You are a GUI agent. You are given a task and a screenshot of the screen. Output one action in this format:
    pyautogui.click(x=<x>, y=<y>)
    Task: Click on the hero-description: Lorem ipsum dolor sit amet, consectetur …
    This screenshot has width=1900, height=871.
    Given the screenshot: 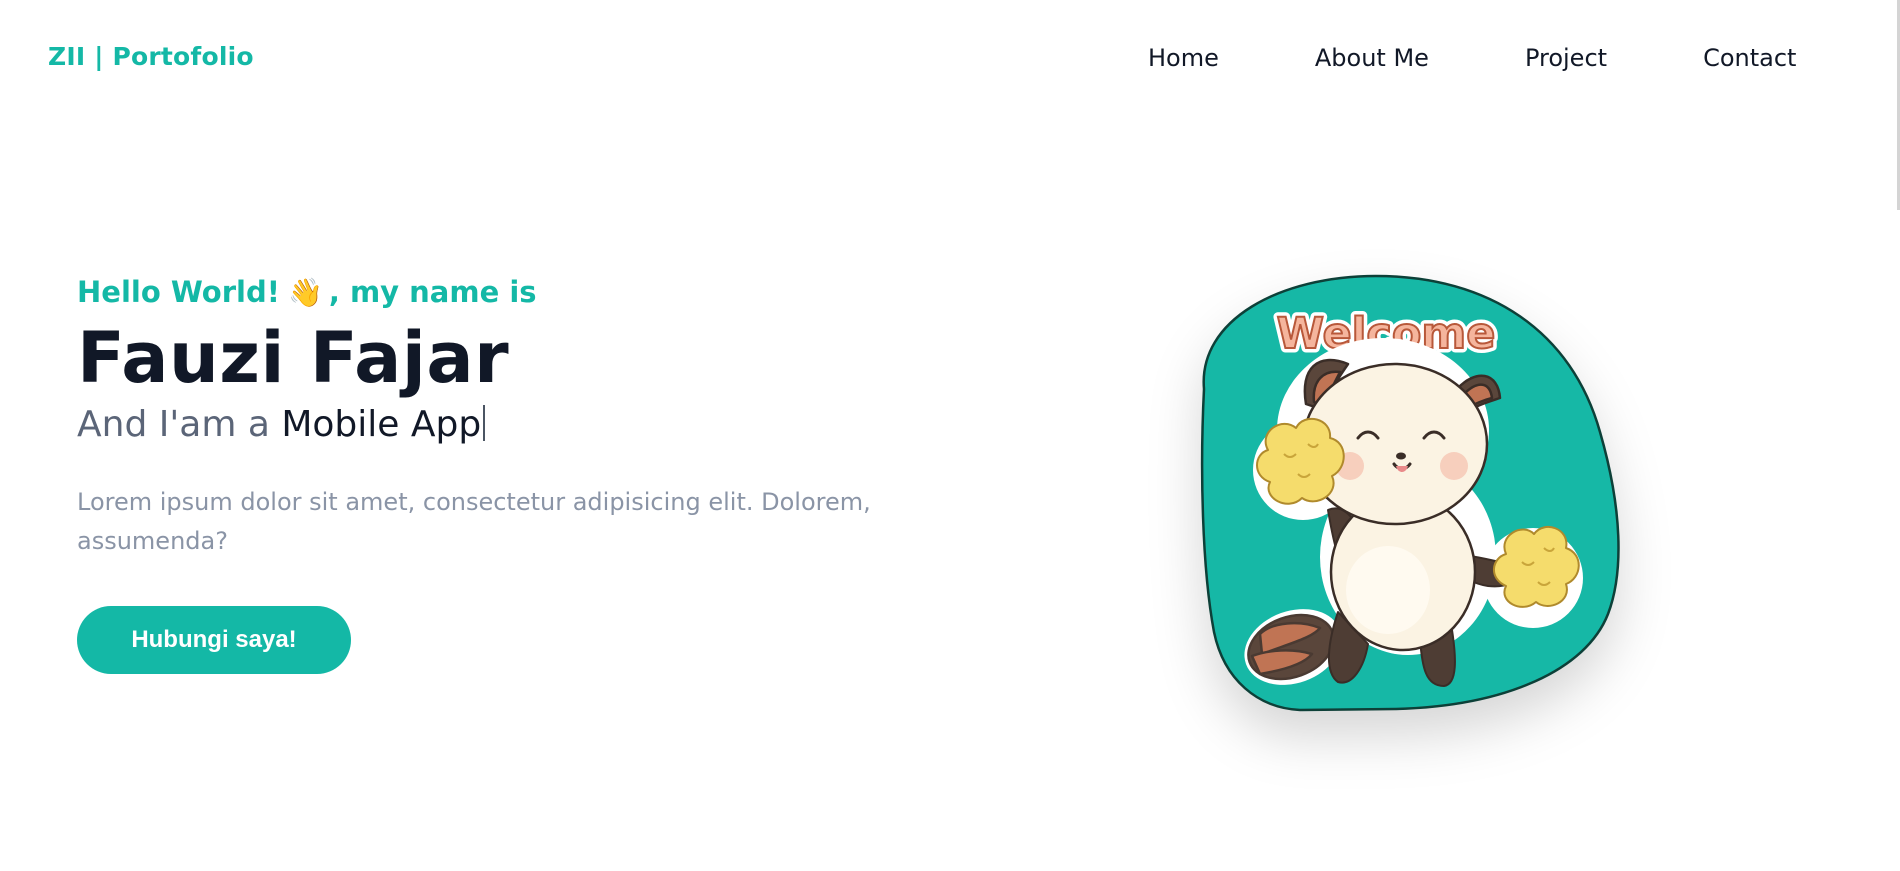 What is the action you would take?
    pyautogui.click(x=474, y=521)
    